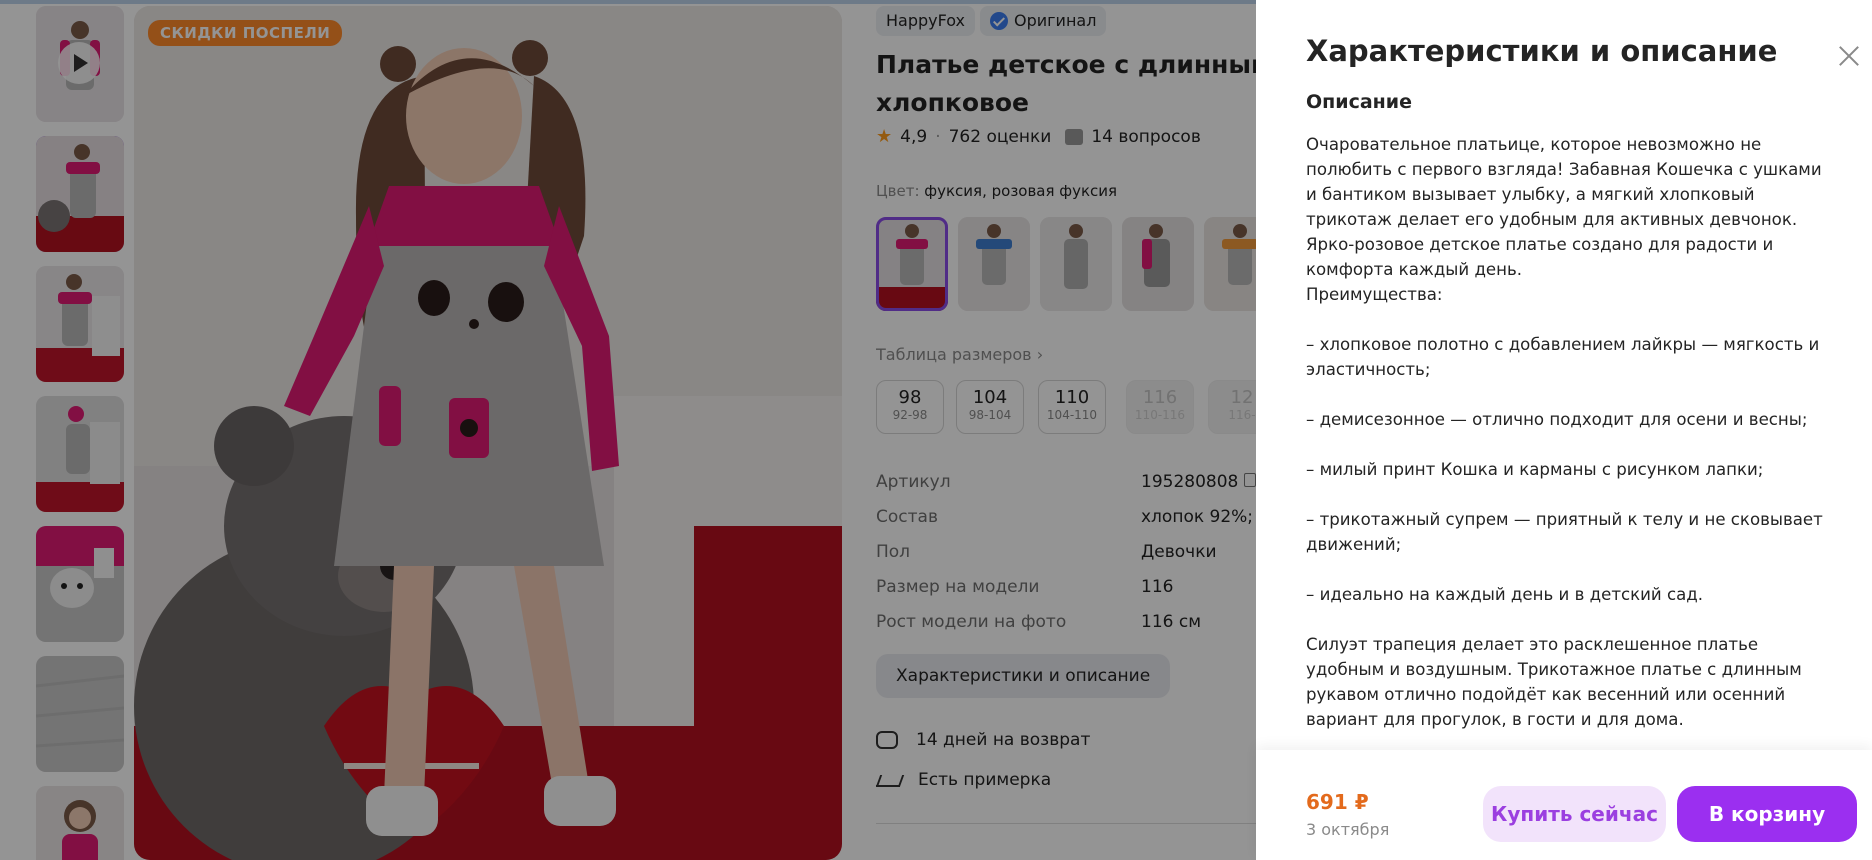 The image size is (1872, 860). What do you see at coordinates (1574, 814) in the screenshot?
I see `buy-now-button: Купить сейчас` at bounding box center [1574, 814].